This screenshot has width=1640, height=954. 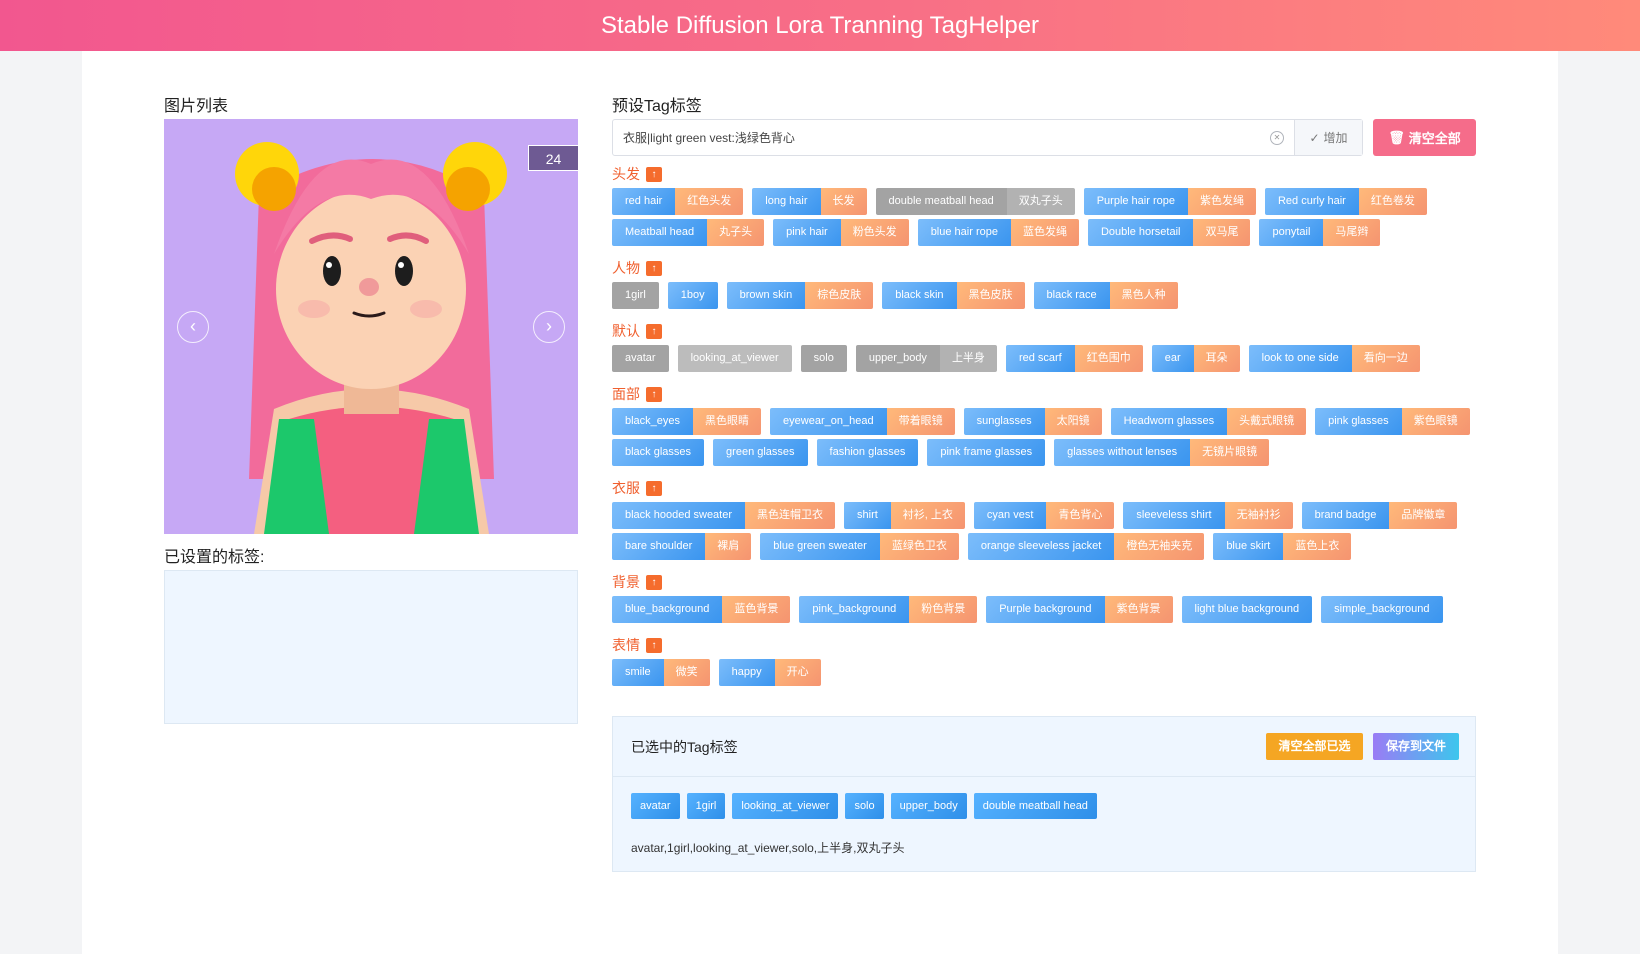 I want to click on tag-button: black race 黑色人种, so click(x=1105, y=295).